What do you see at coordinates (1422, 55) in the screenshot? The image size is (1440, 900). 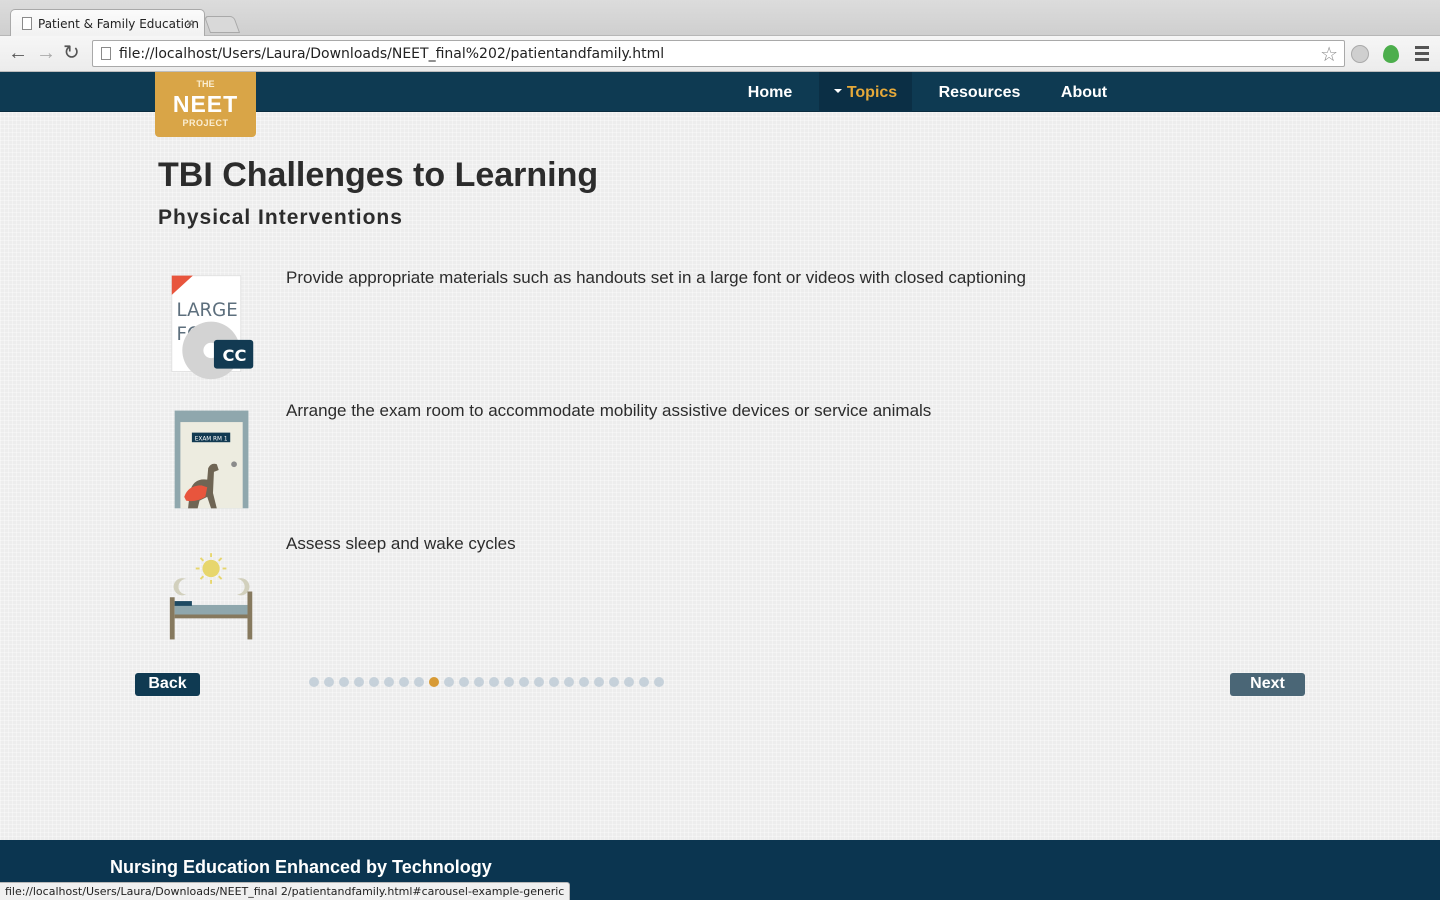 I see `browser-menu-icon` at bounding box center [1422, 55].